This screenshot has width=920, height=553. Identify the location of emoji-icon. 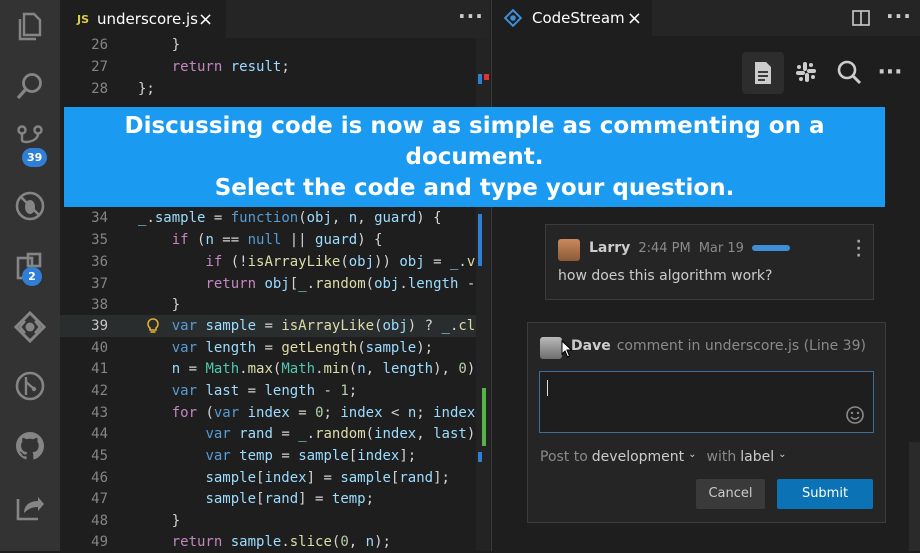
(855, 415).